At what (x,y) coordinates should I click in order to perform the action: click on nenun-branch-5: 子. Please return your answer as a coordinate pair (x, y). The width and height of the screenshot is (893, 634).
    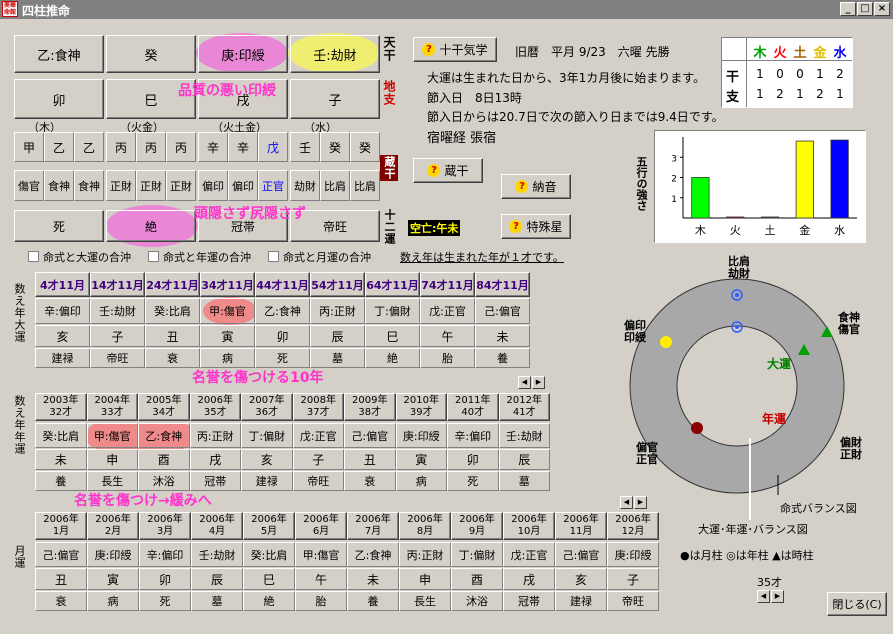
    Looking at the image, I should click on (318, 459).